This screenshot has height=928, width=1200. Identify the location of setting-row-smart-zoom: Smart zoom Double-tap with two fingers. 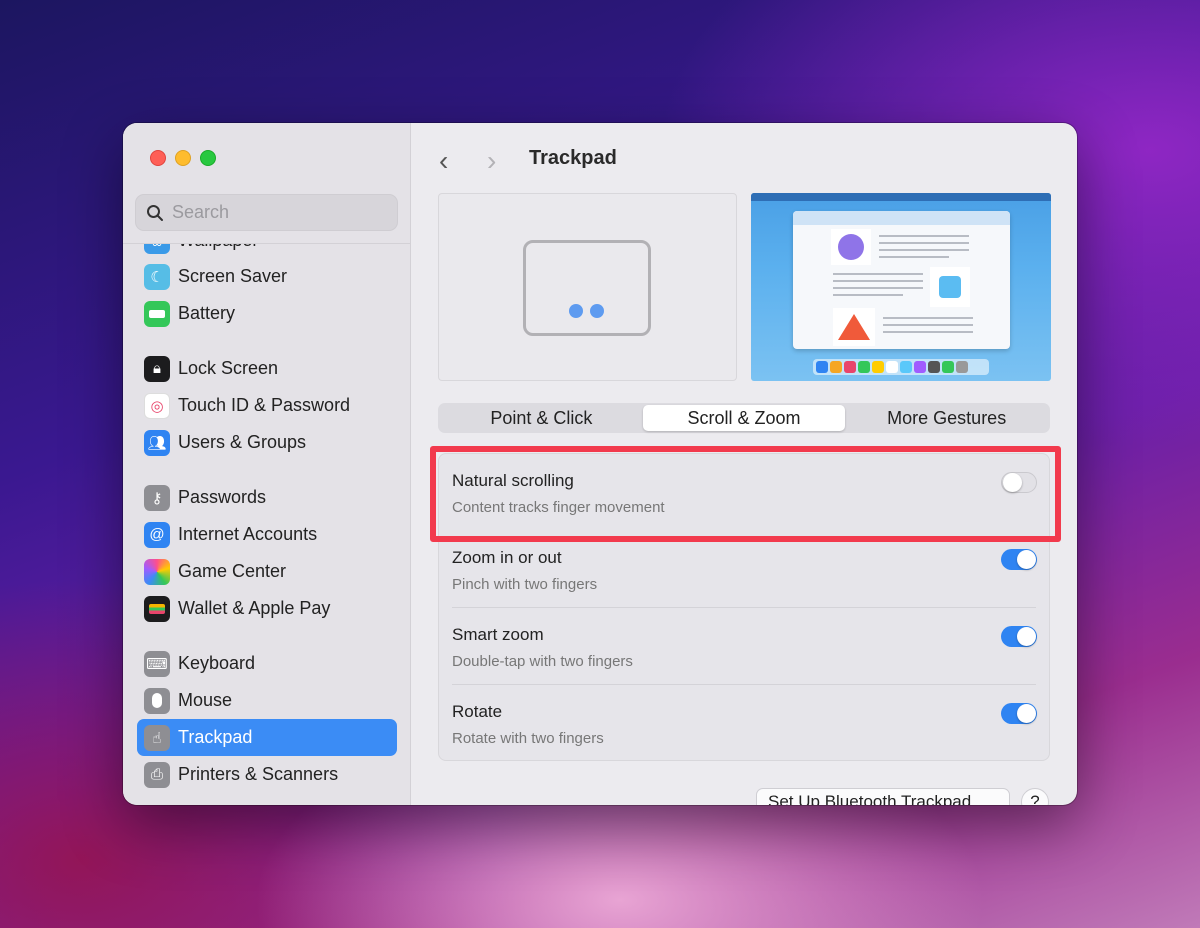
(744, 646).